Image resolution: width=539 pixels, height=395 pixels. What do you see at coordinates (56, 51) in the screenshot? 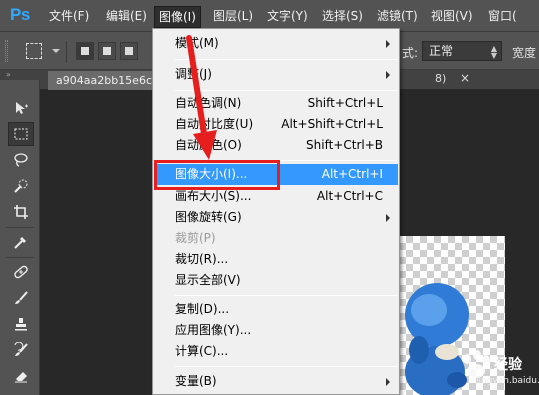
I see `preset-dropdown-icon` at bounding box center [56, 51].